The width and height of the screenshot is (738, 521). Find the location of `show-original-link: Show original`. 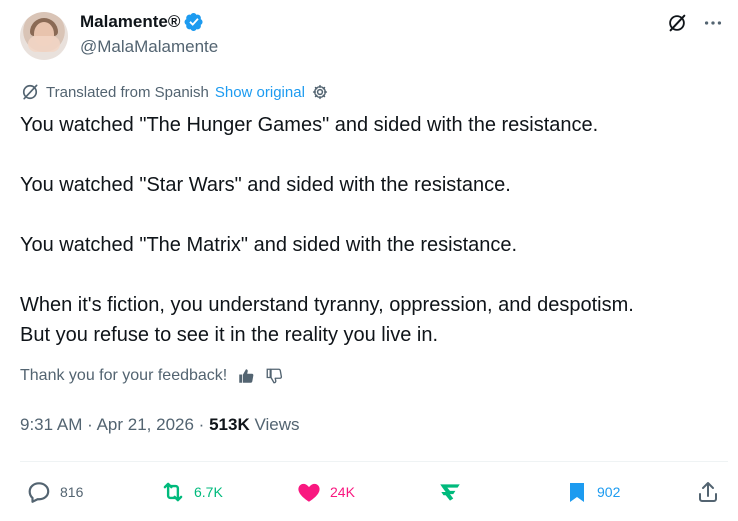

show-original-link: Show original is located at coordinates (260, 92).